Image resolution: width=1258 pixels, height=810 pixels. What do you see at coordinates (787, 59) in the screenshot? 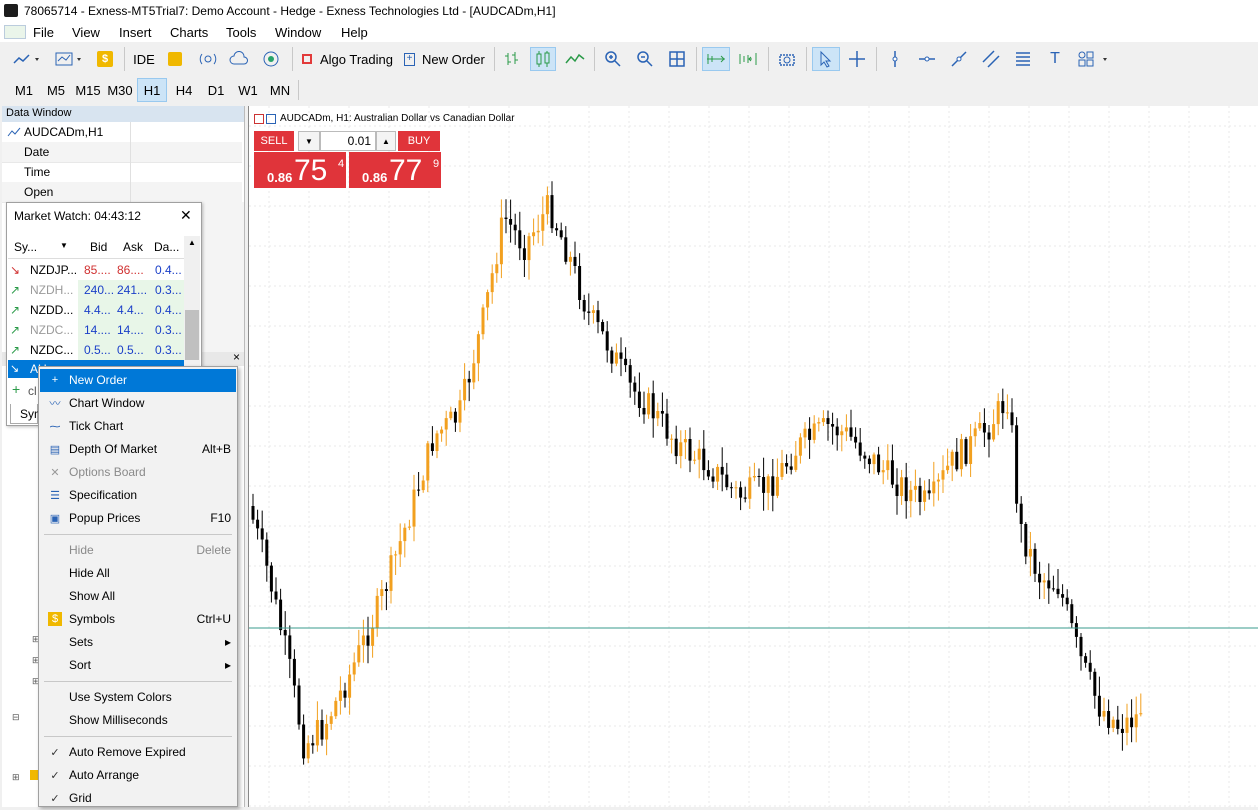
I see `screenshot-icon` at bounding box center [787, 59].